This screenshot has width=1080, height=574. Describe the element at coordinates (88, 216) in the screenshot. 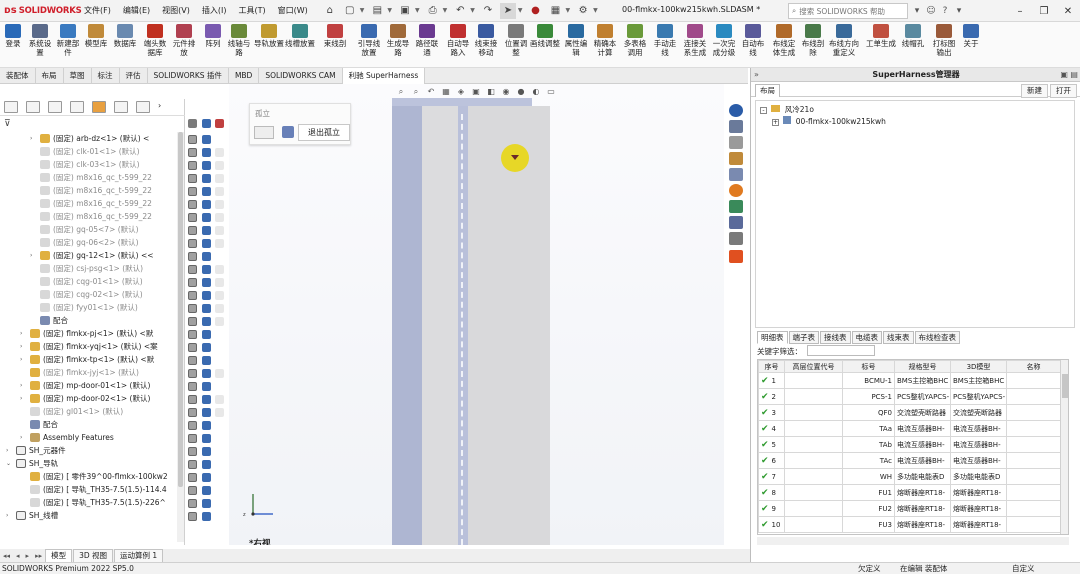

I see `tree-item: (固定) m8x16_qc_t-599_22` at that location.